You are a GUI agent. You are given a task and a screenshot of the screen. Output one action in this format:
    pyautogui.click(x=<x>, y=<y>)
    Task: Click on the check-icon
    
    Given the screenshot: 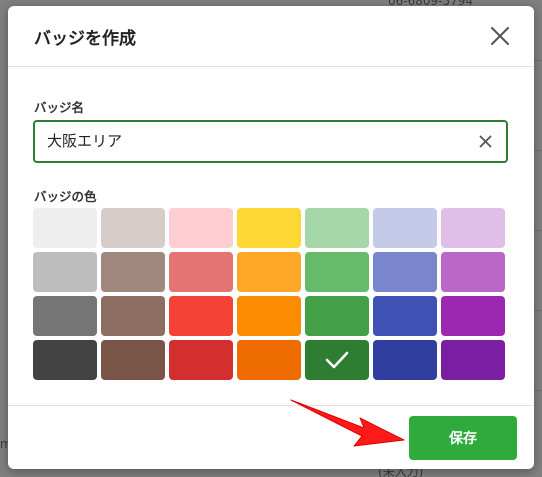 What is the action you would take?
    pyautogui.click(x=337, y=360)
    